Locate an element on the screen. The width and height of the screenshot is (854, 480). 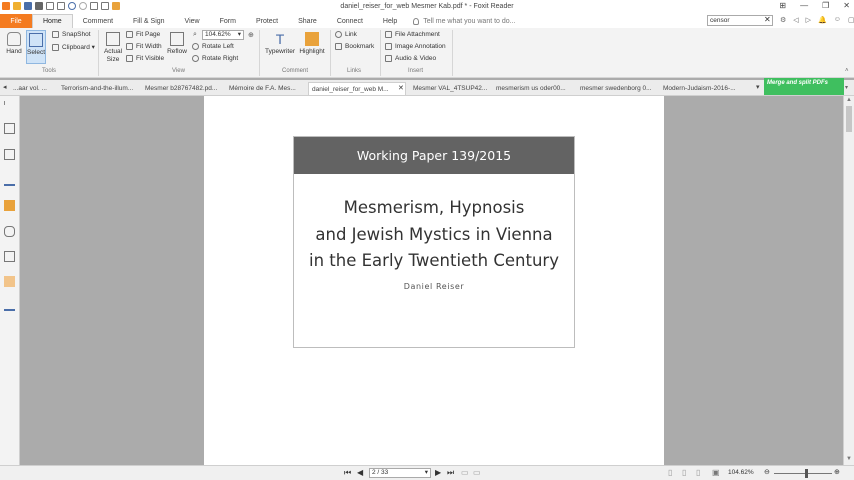
tab-list-icon: ▾ is located at coordinates (758, 87).